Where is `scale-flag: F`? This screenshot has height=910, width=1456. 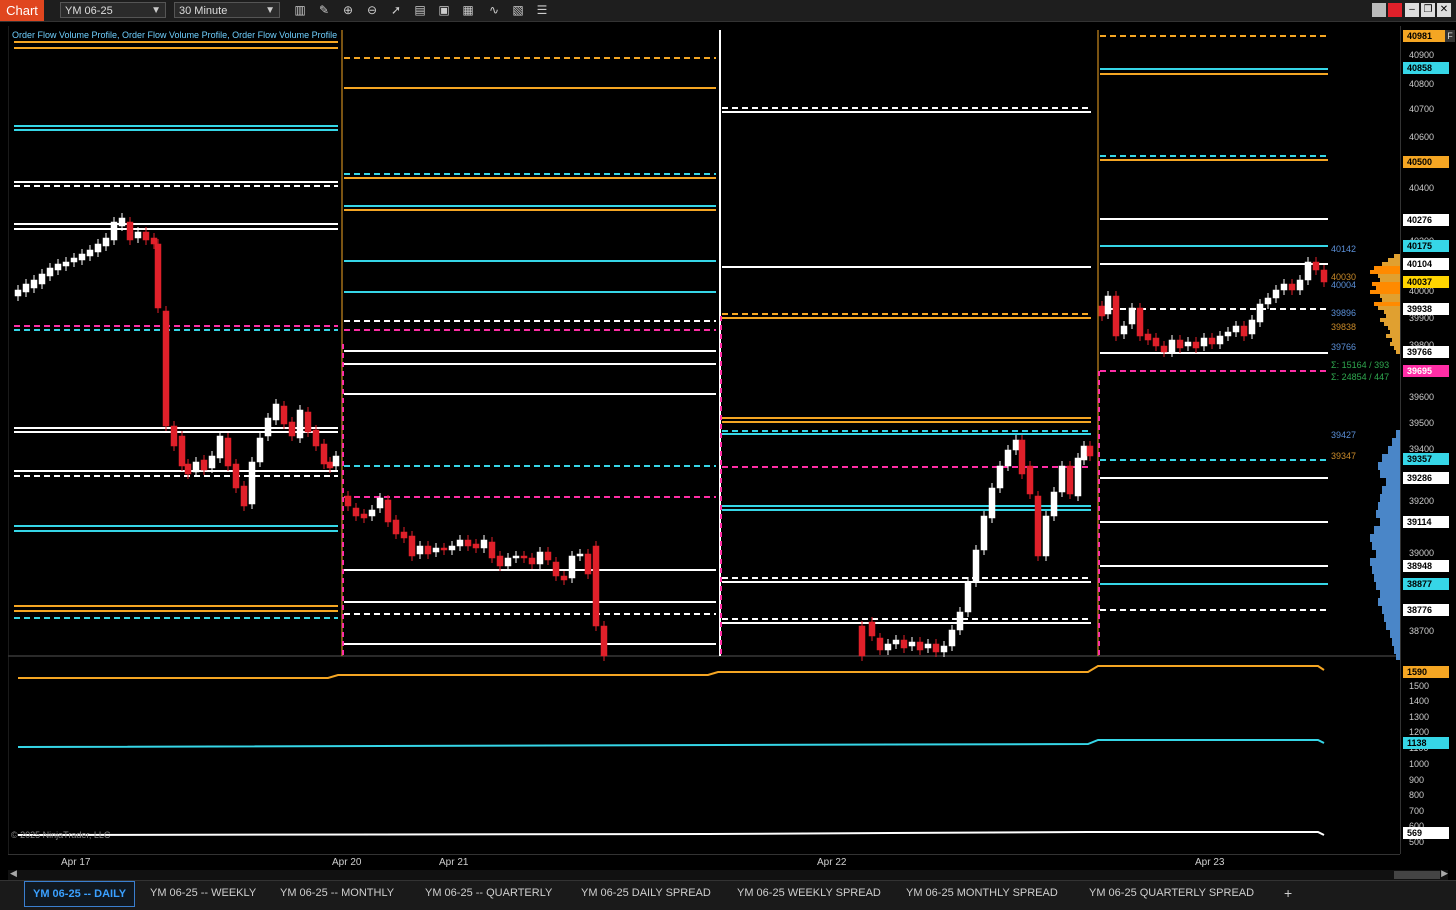
scale-flag: F is located at coordinates (1450, 36).